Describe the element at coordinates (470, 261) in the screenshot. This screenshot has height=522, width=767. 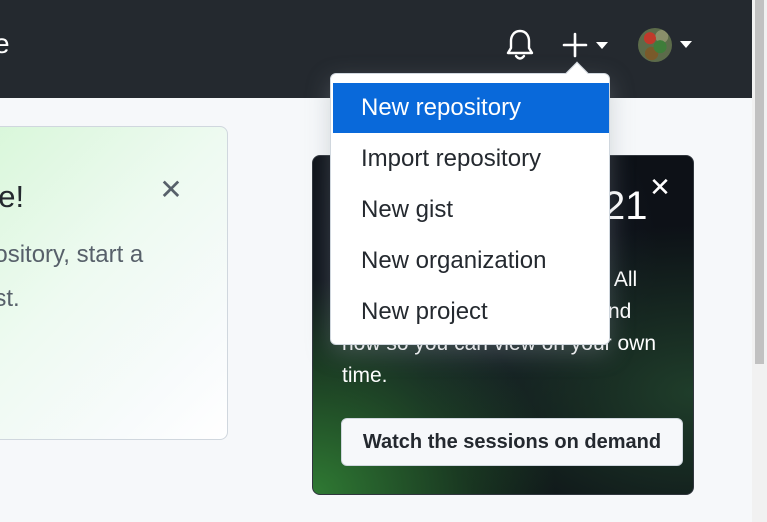
I see `menu-item-new-organization: New organization` at that location.